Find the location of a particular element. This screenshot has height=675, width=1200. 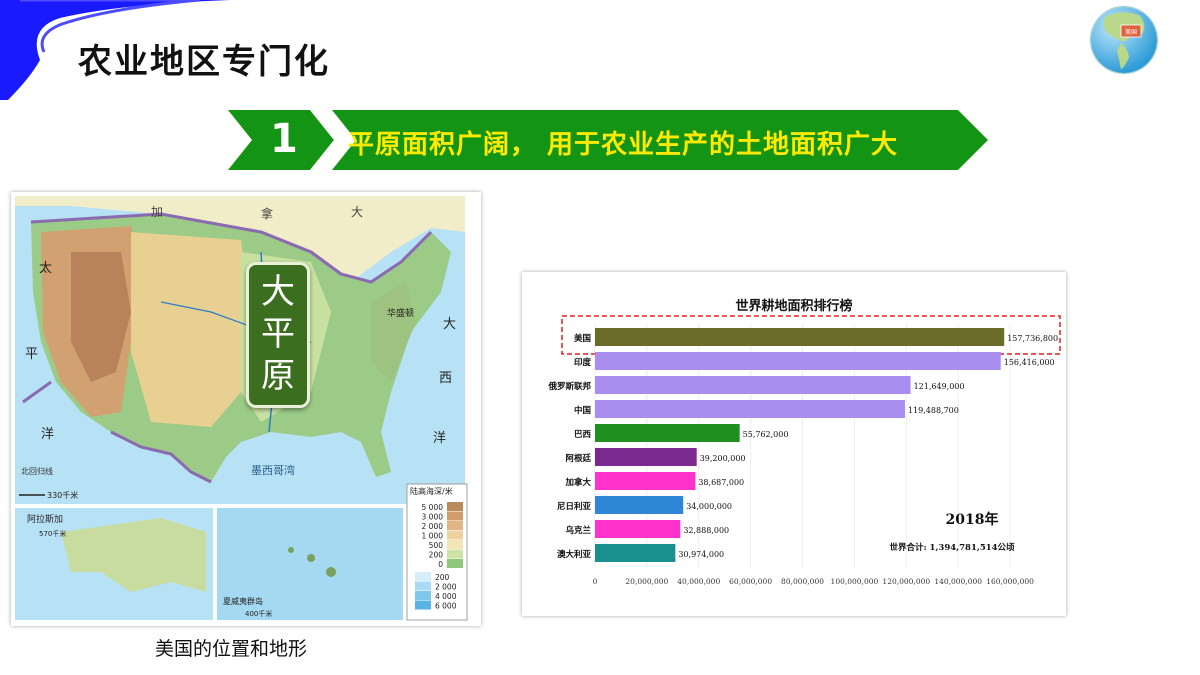

value-label: 39,200,000 is located at coordinates (723, 458).